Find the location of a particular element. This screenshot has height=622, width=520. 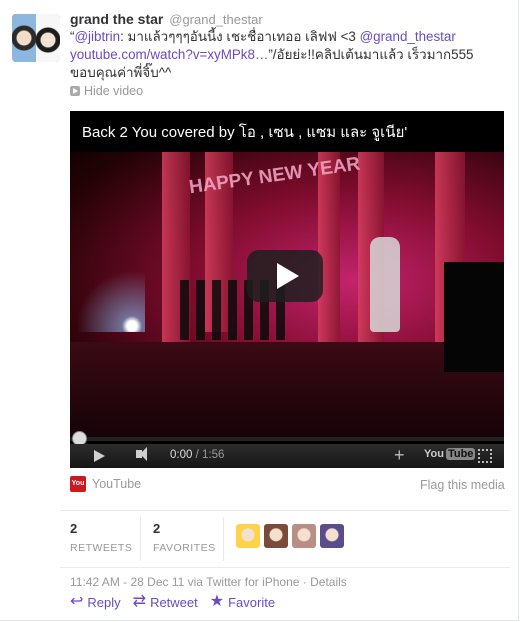

media-source-label: YouTube is located at coordinates (116, 484).